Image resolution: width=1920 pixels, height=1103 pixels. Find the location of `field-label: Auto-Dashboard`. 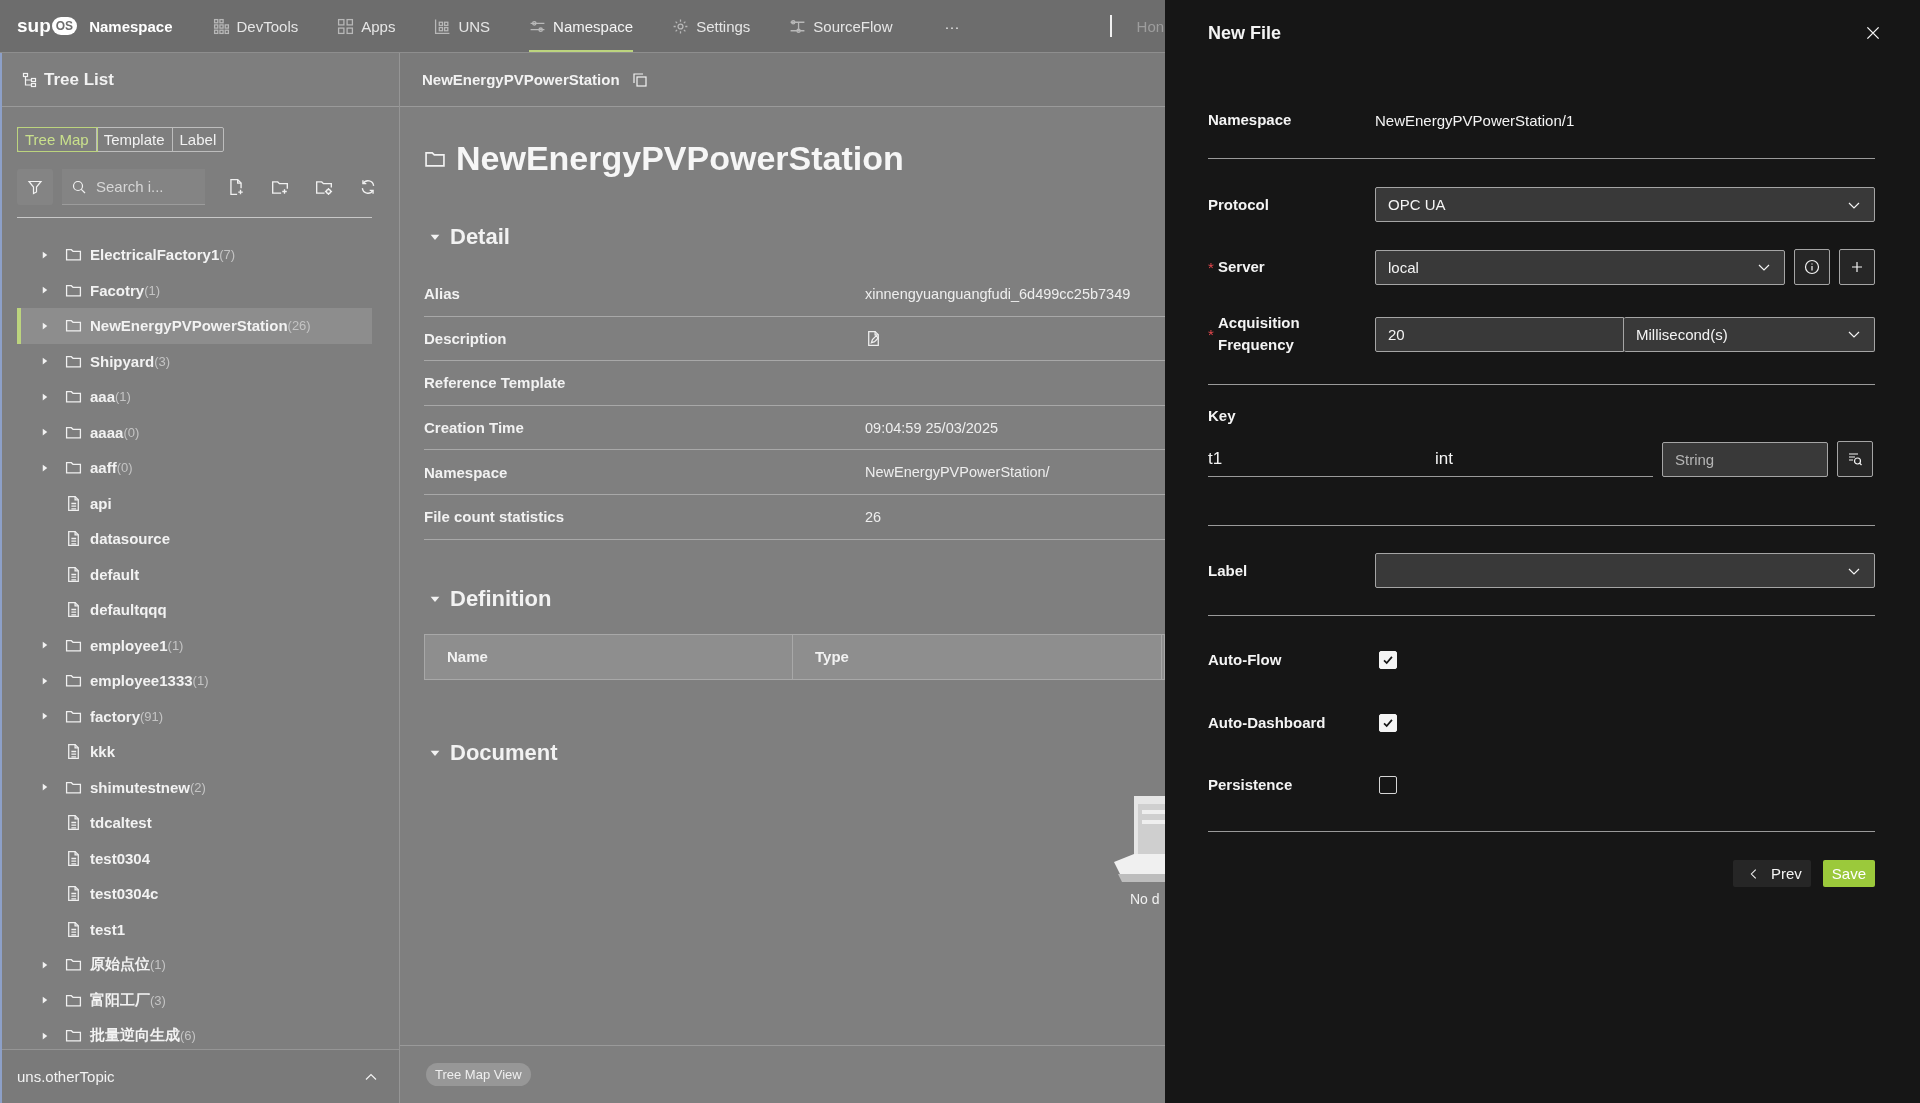

field-label: Auto-Dashboard is located at coordinates (1267, 722).